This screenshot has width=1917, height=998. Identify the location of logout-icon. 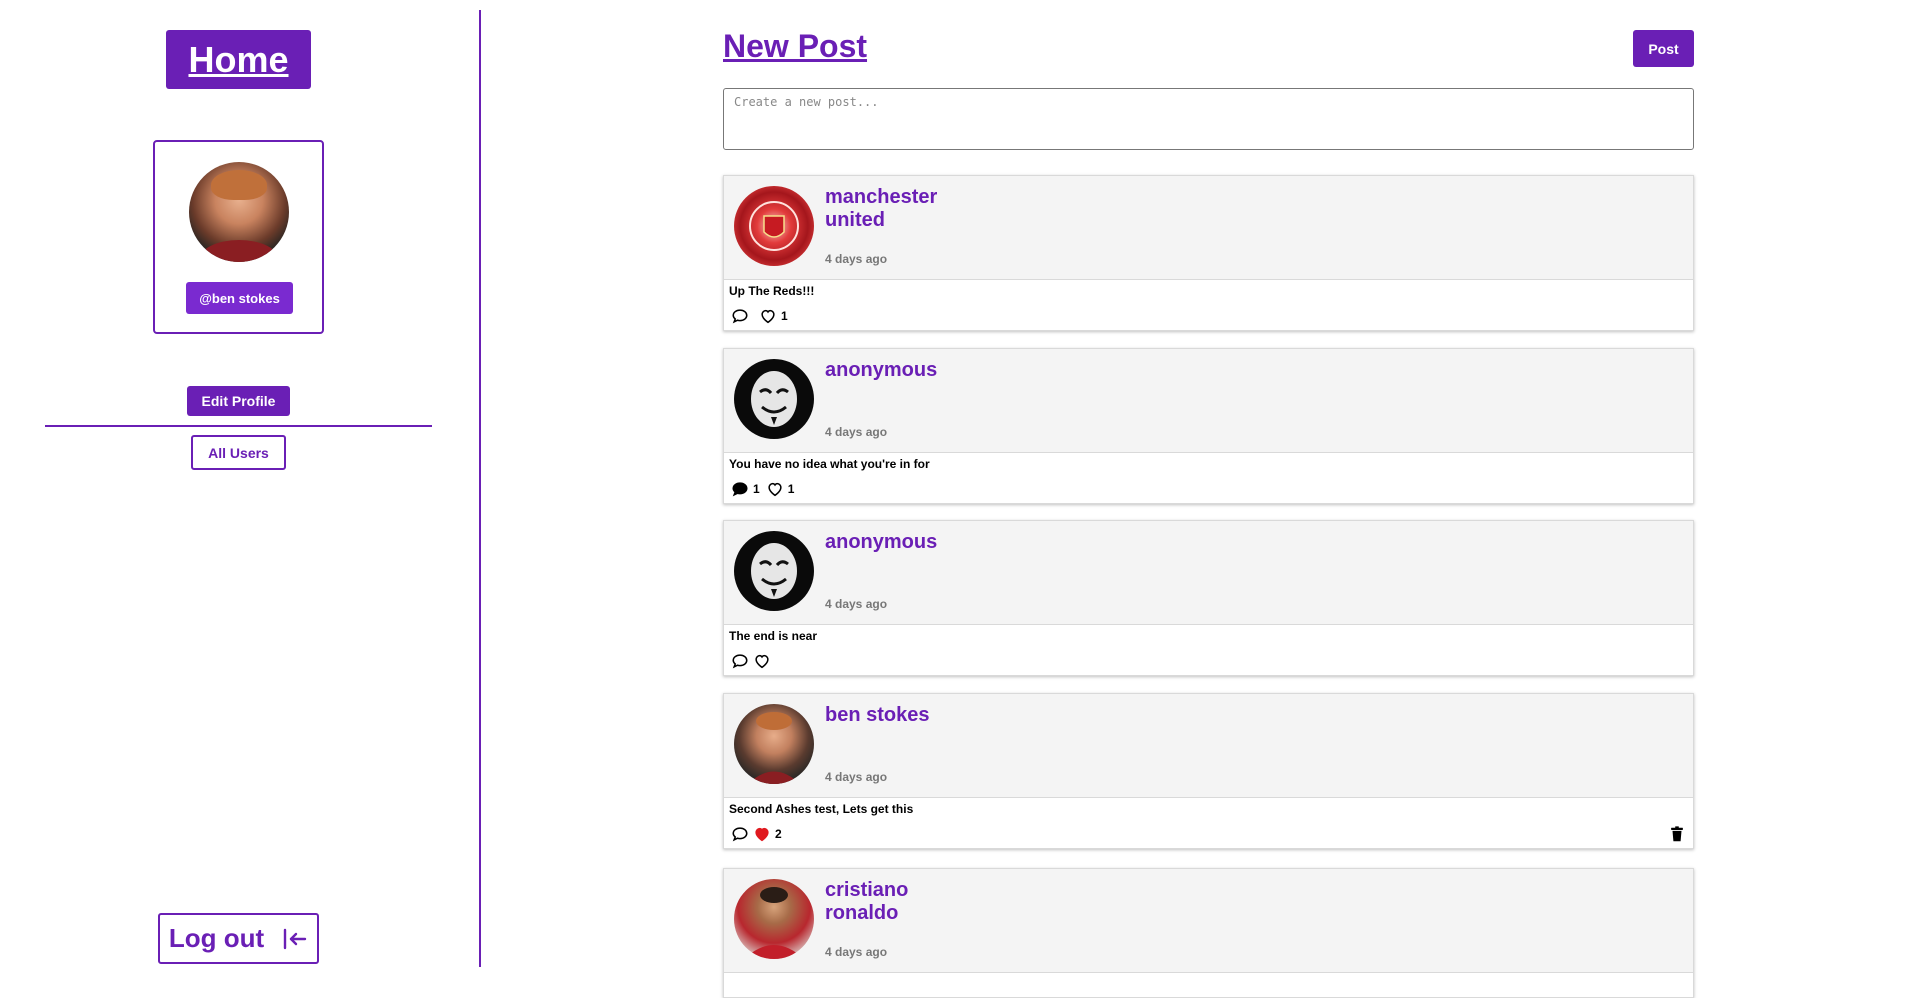
(295, 938).